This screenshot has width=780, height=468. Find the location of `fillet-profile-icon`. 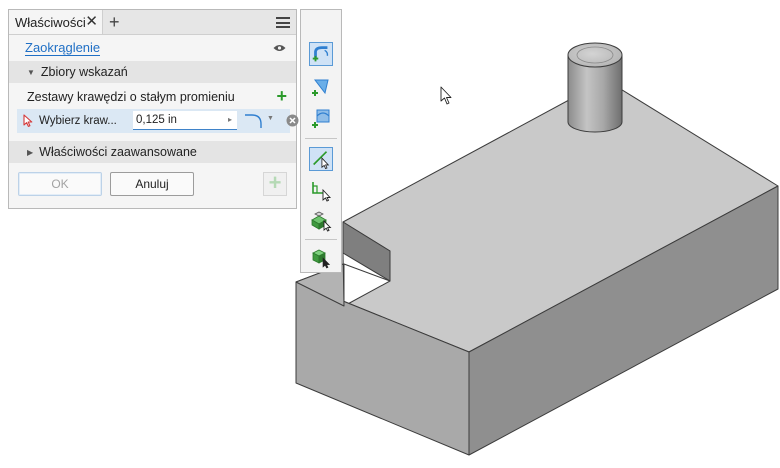

fillet-profile-icon is located at coordinates (254, 121).